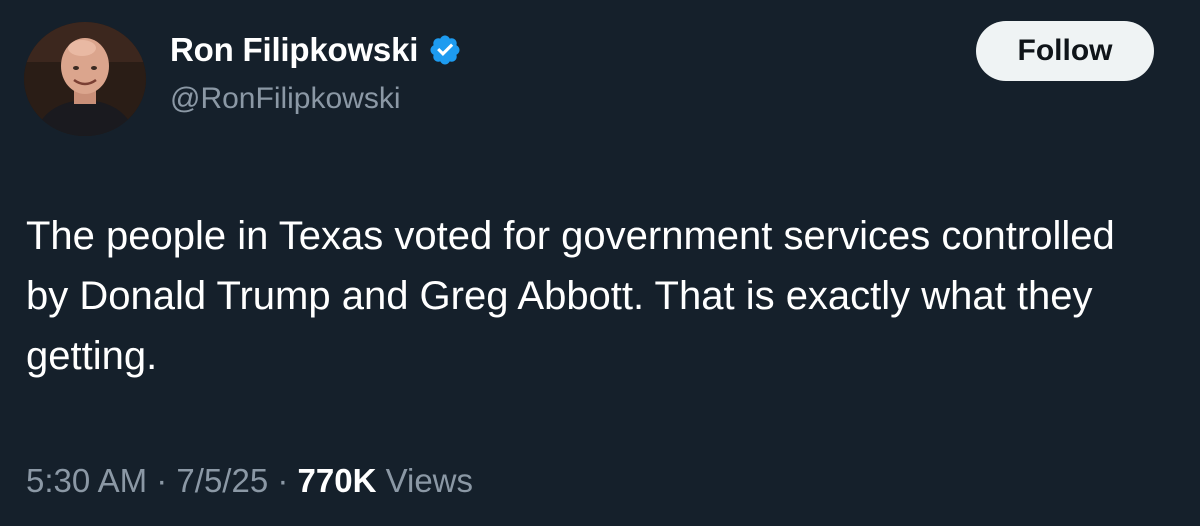 This screenshot has width=1200, height=526. I want to click on tweet-meta: 5:30 AM · 7/5/25 · 770K Views, so click(249, 481).